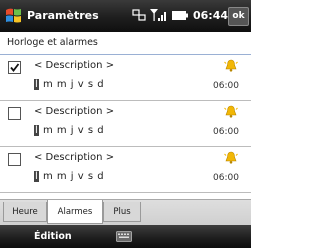  Describe the element at coordinates (238, 16) in the screenshot. I see `ok-button: ok` at that location.